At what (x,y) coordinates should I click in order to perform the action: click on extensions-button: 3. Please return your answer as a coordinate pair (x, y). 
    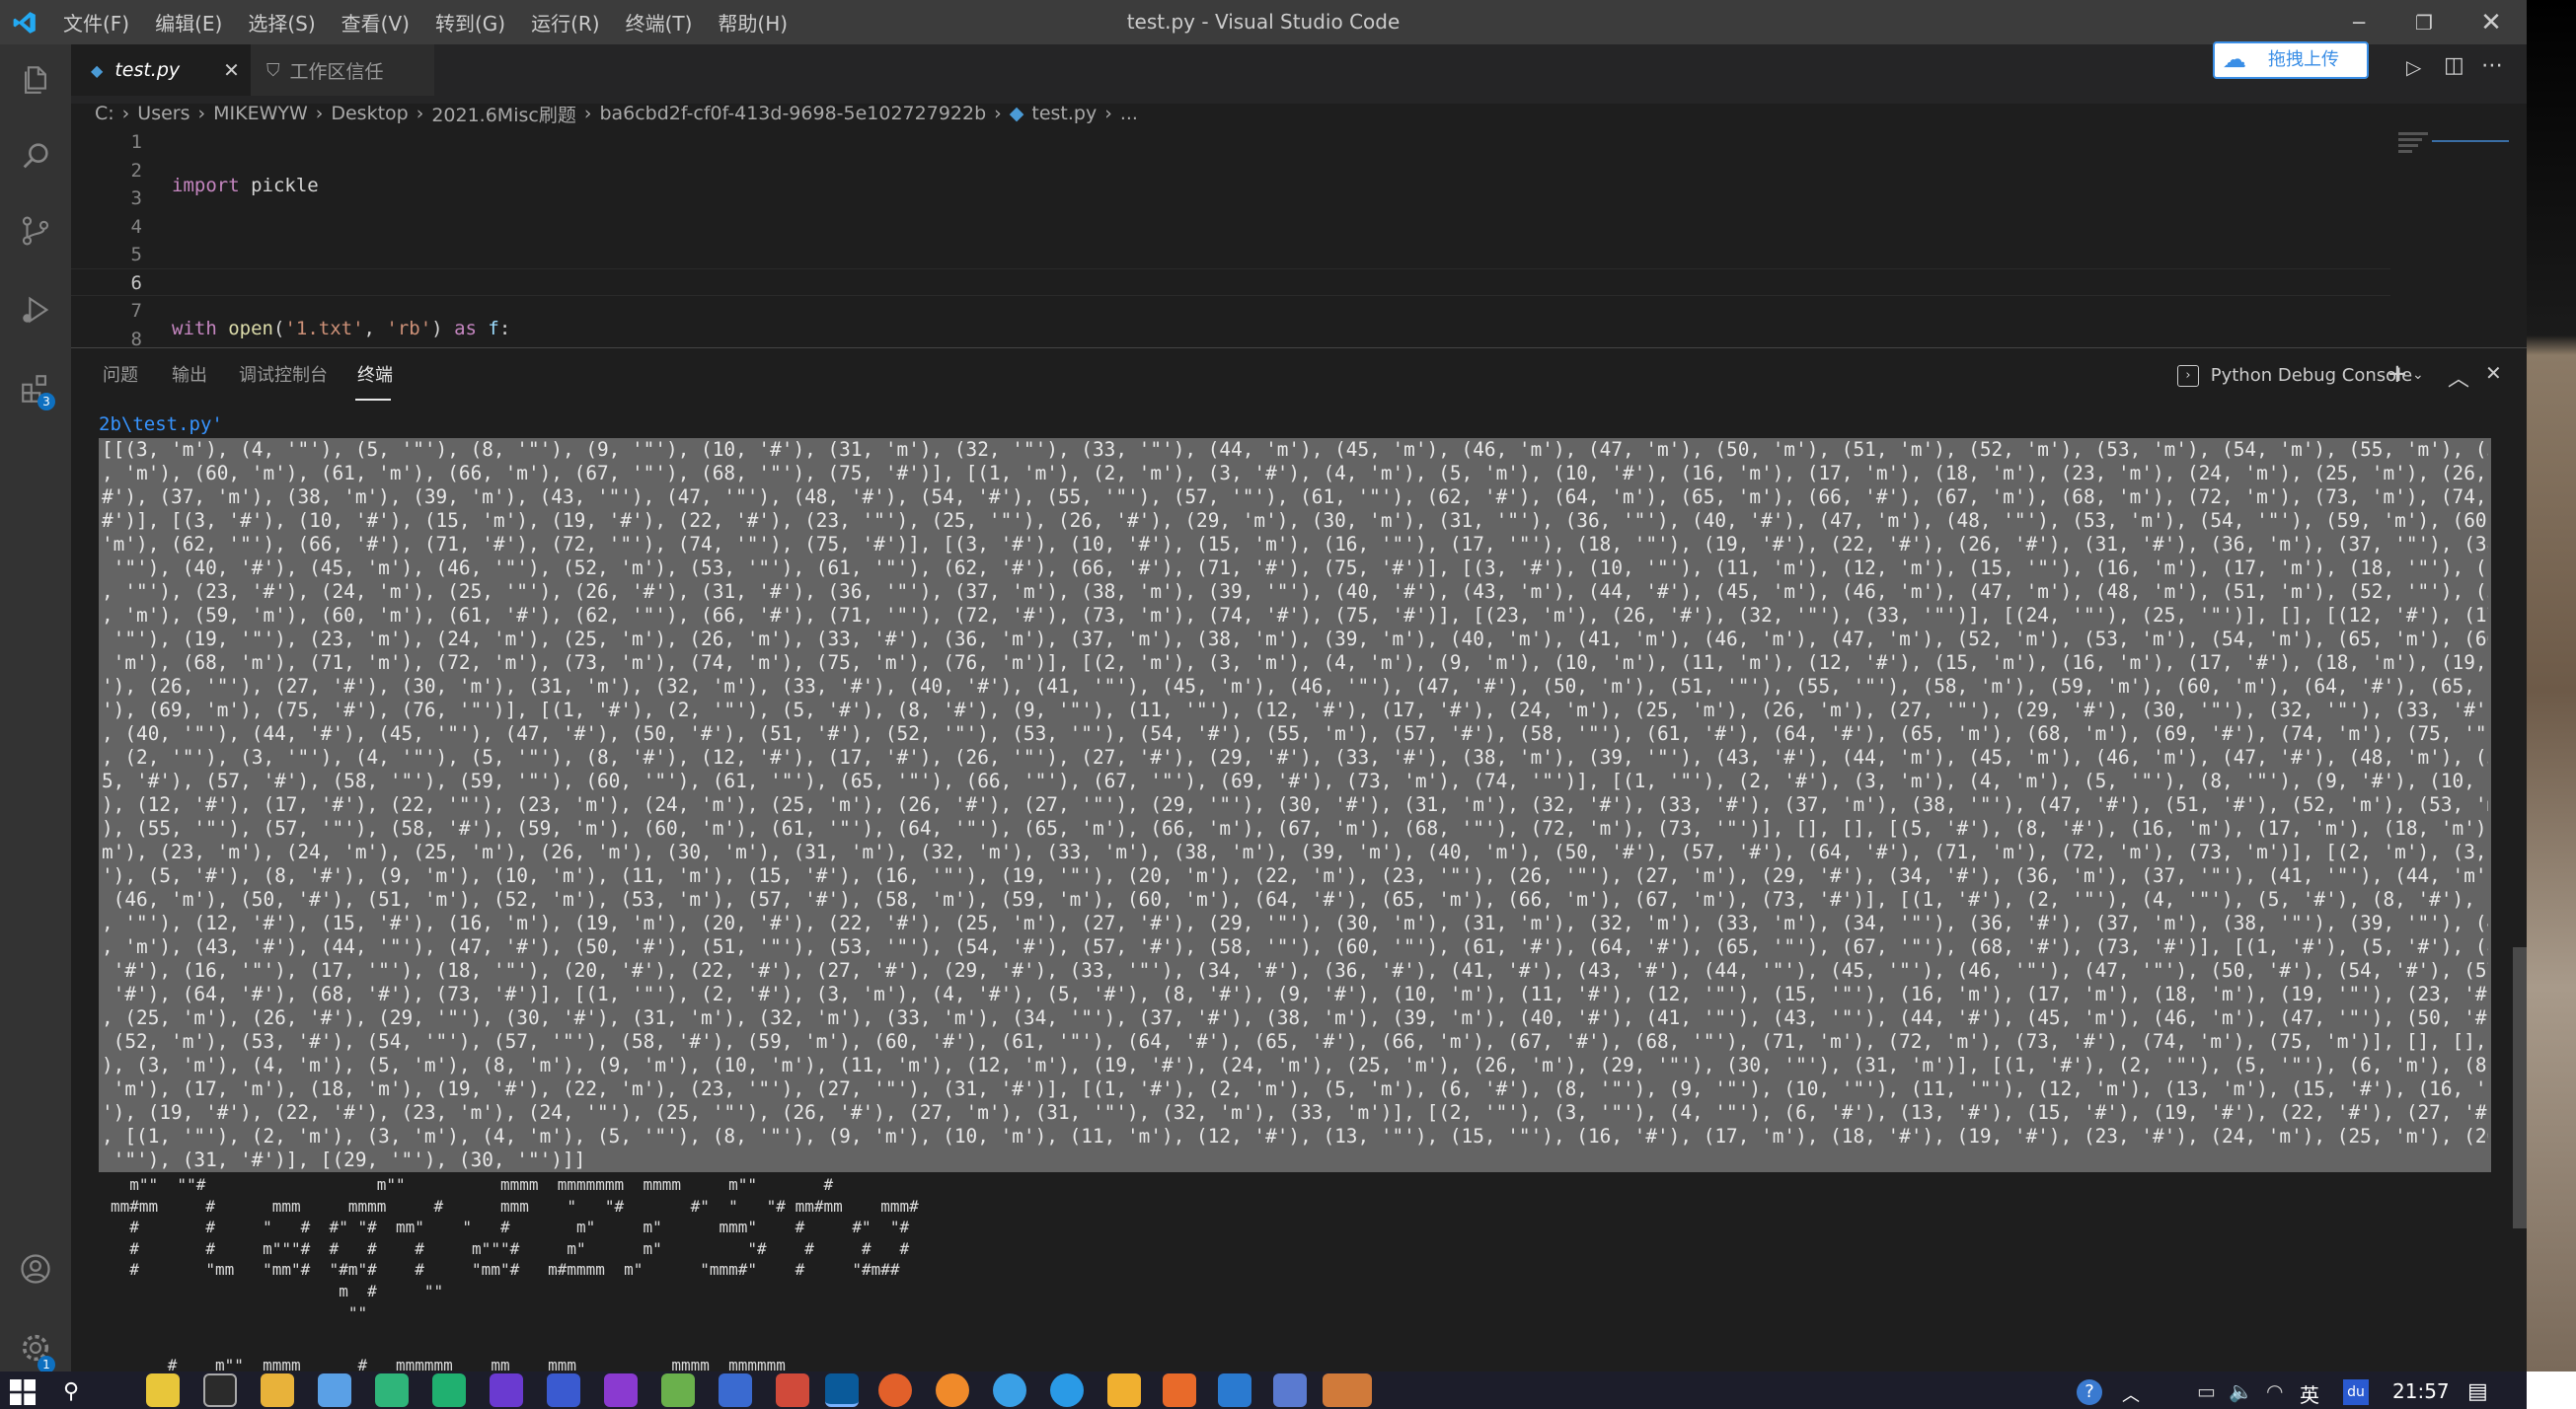
    Looking at the image, I should click on (35, 388).